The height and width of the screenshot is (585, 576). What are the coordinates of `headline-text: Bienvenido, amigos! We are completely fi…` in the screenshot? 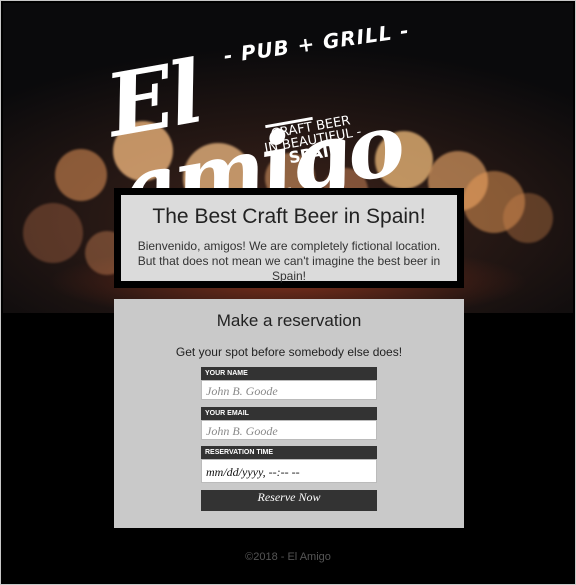 It's located at (289, 261).